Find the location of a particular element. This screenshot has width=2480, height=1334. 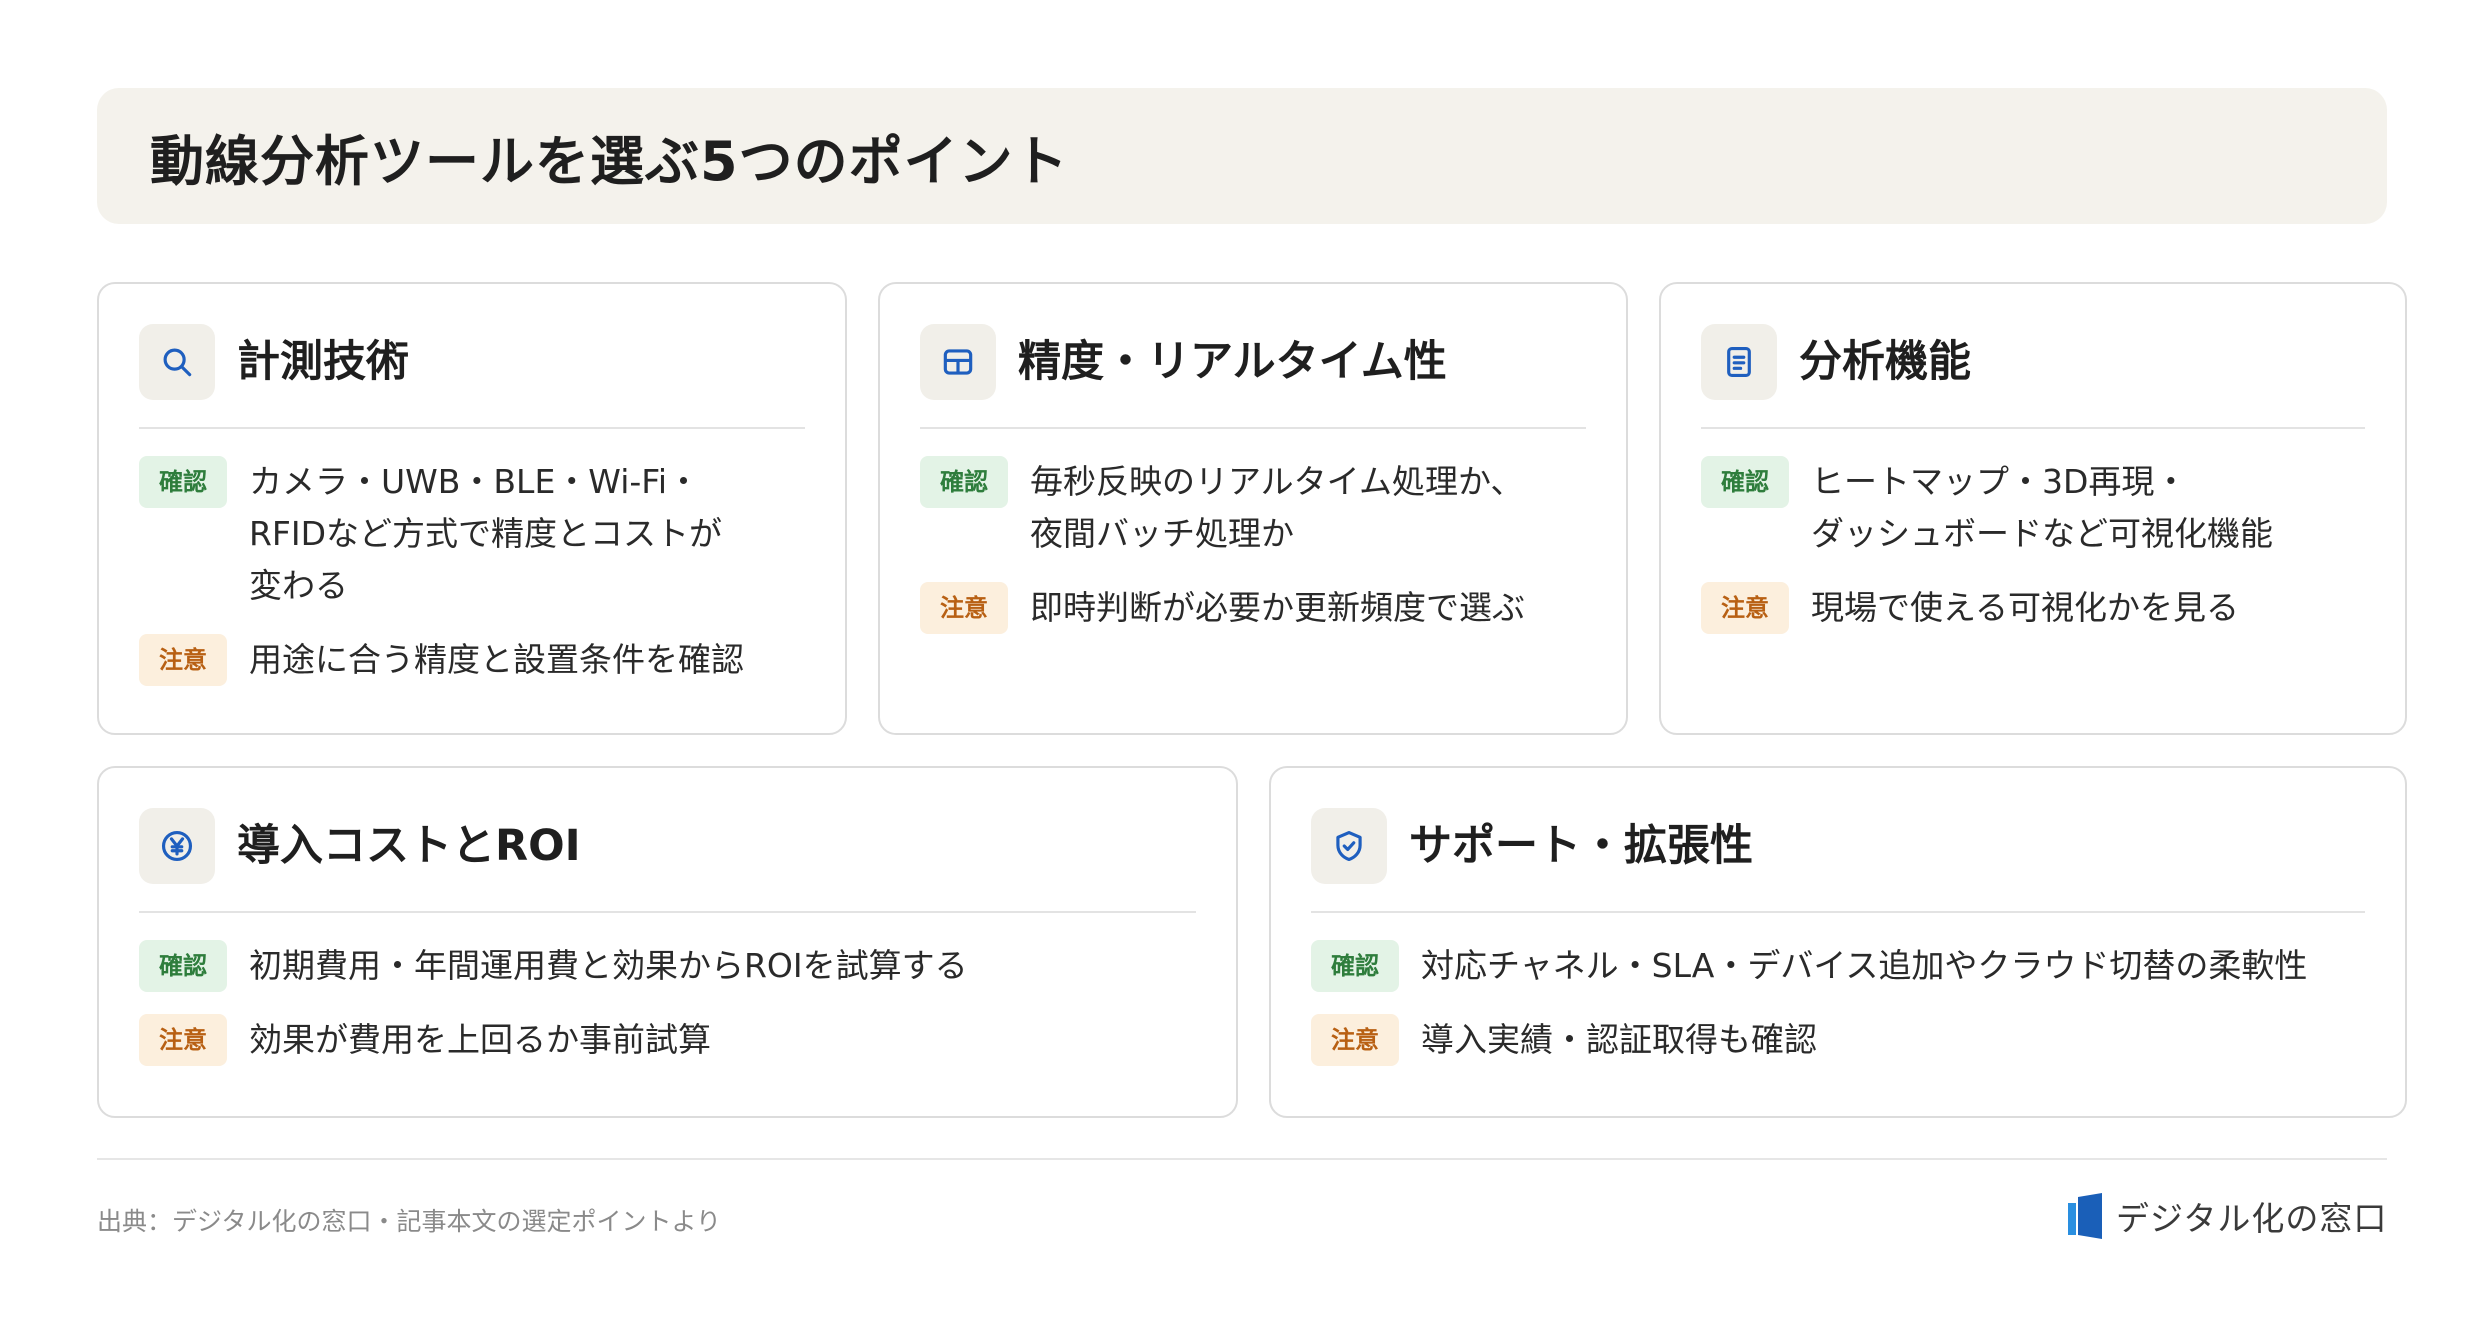

check-row: 確認 ヒートマップ・3D再現・ ダッシュボードなど可視化機能 is located at coordinates (2035, 508).